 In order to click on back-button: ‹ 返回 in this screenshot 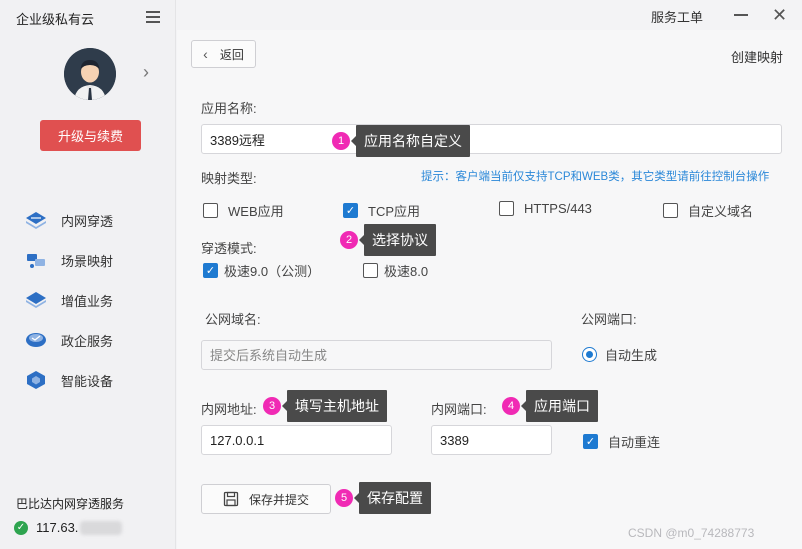, I will do `click(223, 54)`.